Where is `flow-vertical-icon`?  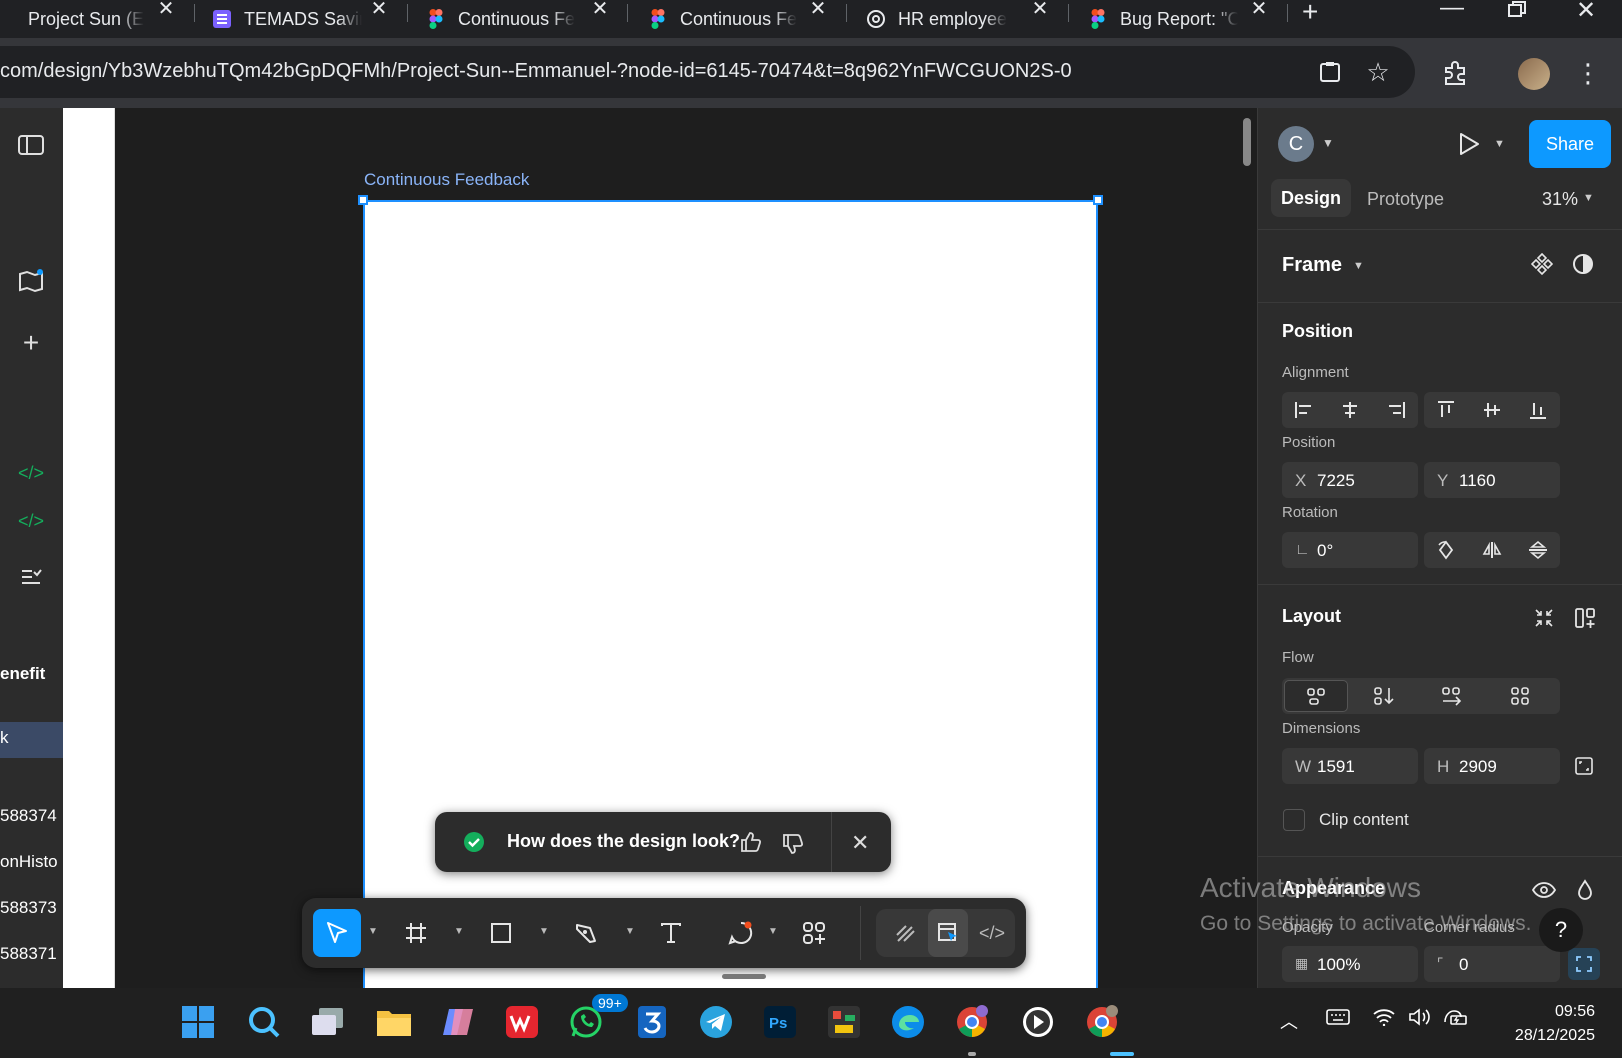 flow-vertical-icon is located at coordinates (1384, 696).